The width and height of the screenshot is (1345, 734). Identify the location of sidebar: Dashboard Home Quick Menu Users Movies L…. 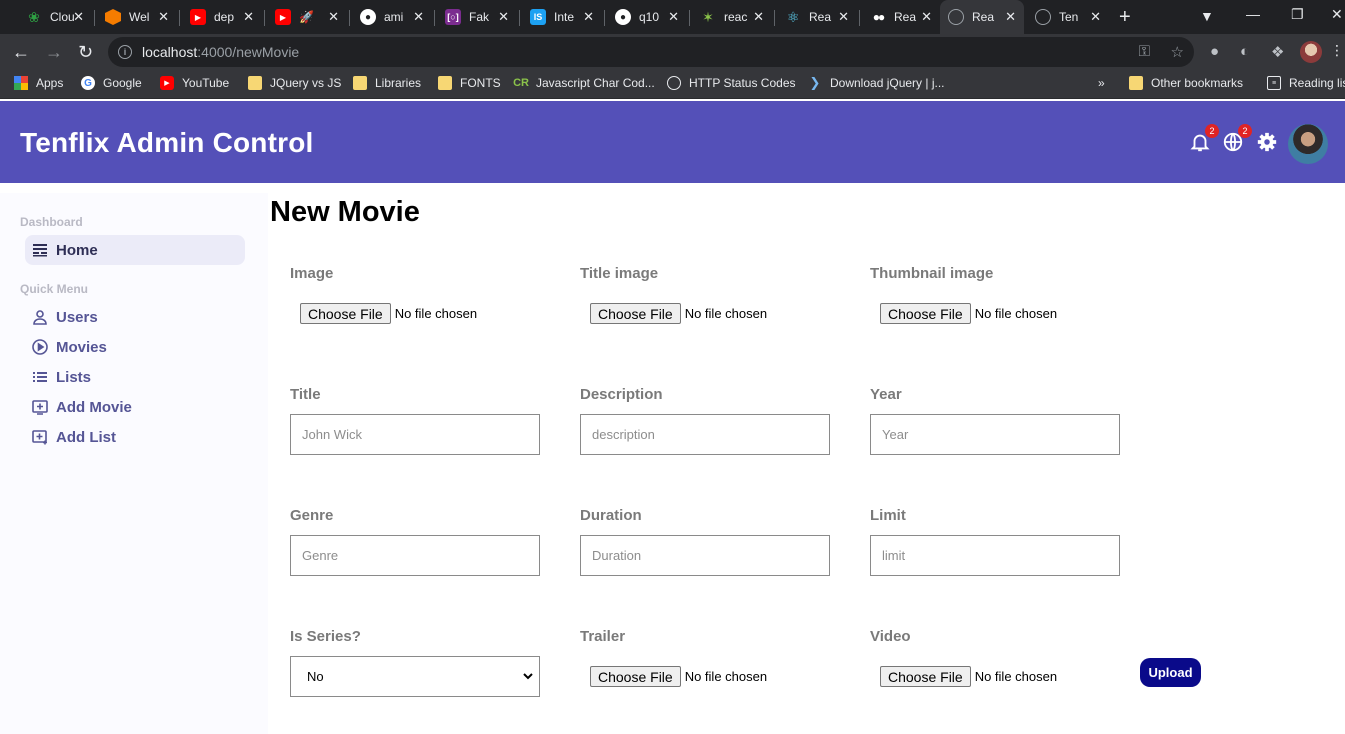
(134, 463).